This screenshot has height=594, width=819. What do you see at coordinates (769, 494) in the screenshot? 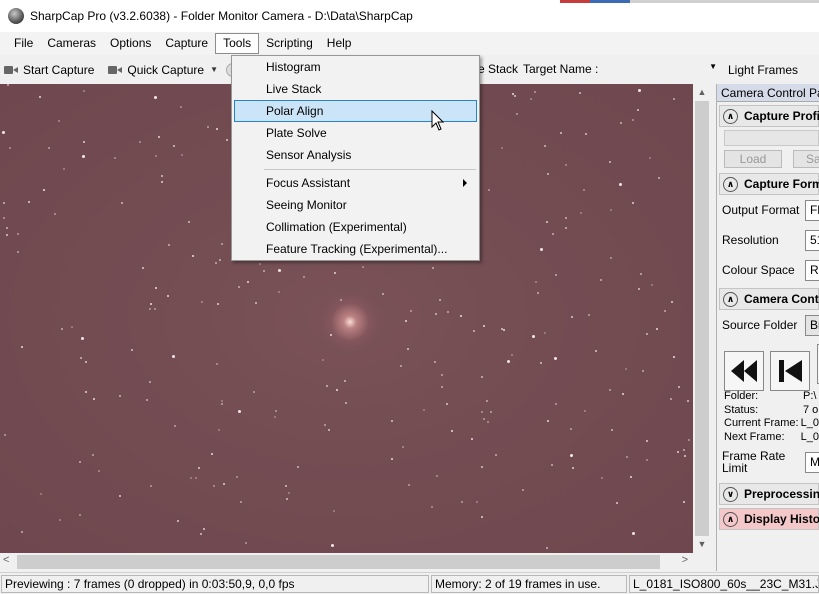
I see `preprocessing-header: ∨ Preprocessing` at bounding box center [769, 494].